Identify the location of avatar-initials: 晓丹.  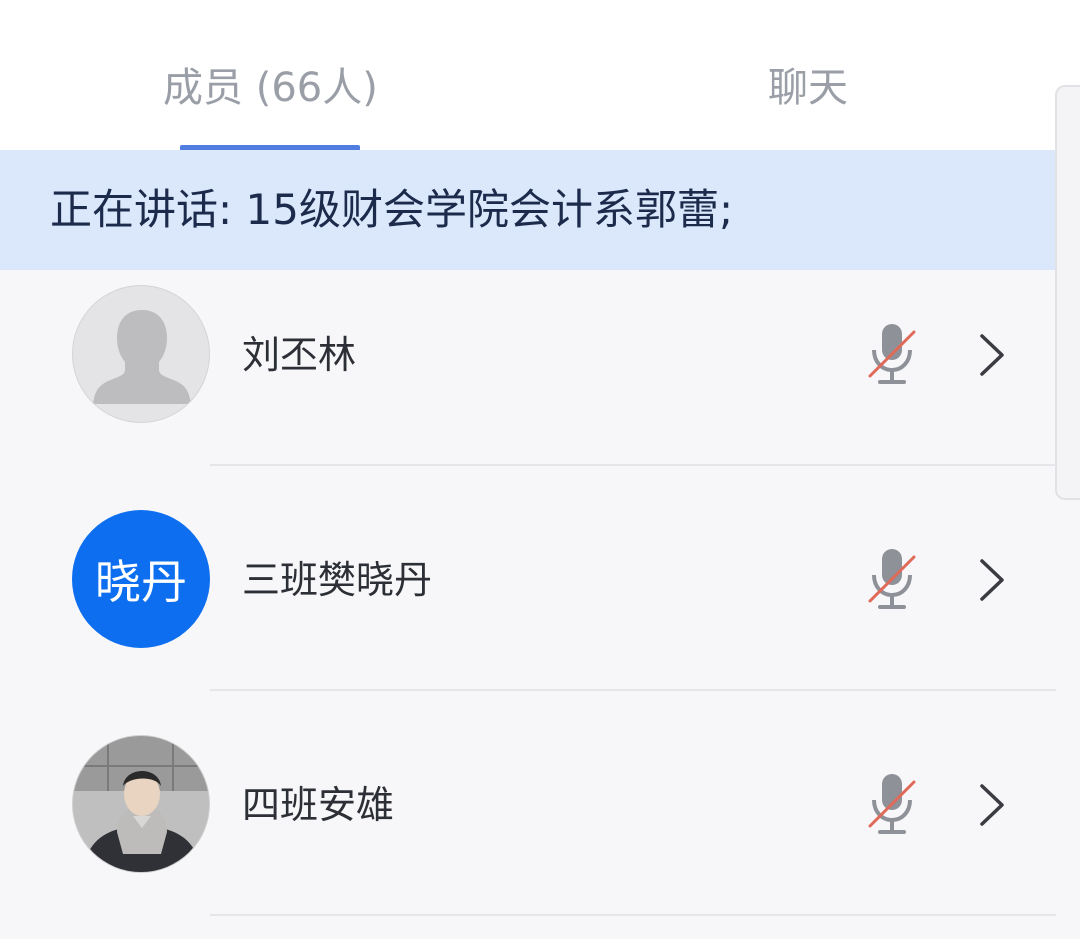
(141, 582).